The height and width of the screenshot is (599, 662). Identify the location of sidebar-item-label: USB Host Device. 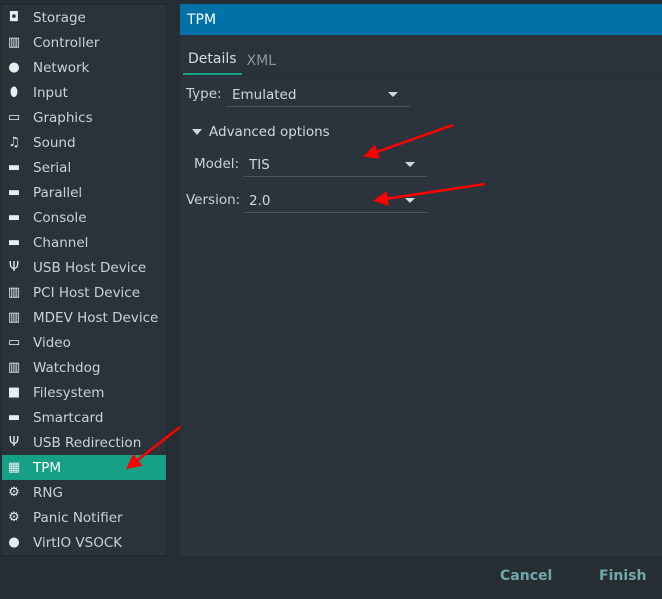
(90, 267).